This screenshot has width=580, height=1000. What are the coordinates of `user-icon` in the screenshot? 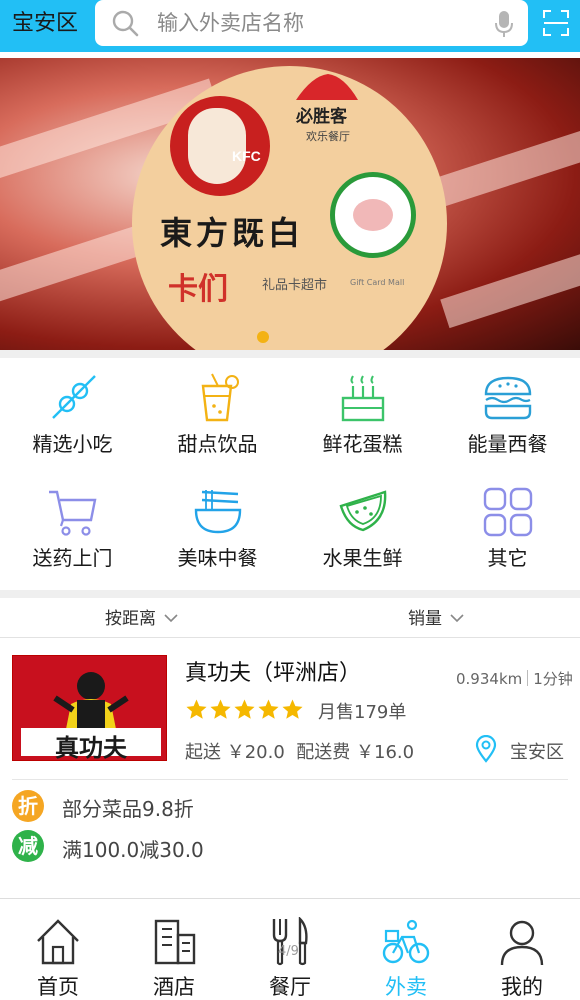 It's located at (522, 943).